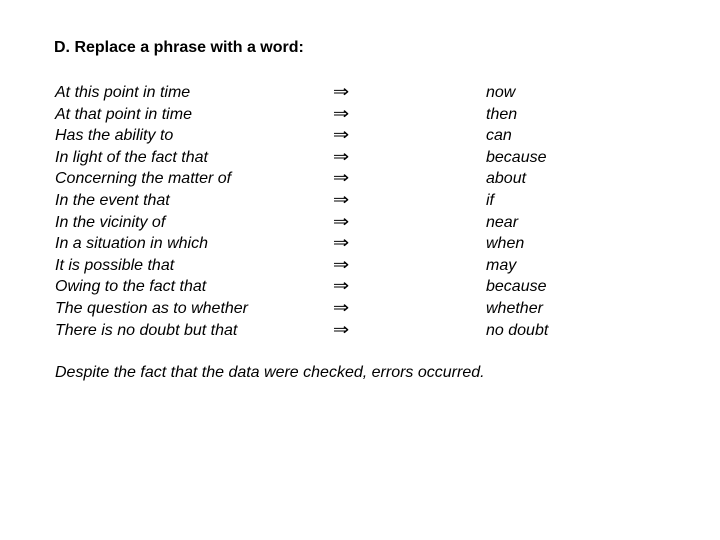 This screenshot has width=720, height=540. Describe the element at coordinates (490, 200) in the screenshot. I see `replacement-word: if` at that location.